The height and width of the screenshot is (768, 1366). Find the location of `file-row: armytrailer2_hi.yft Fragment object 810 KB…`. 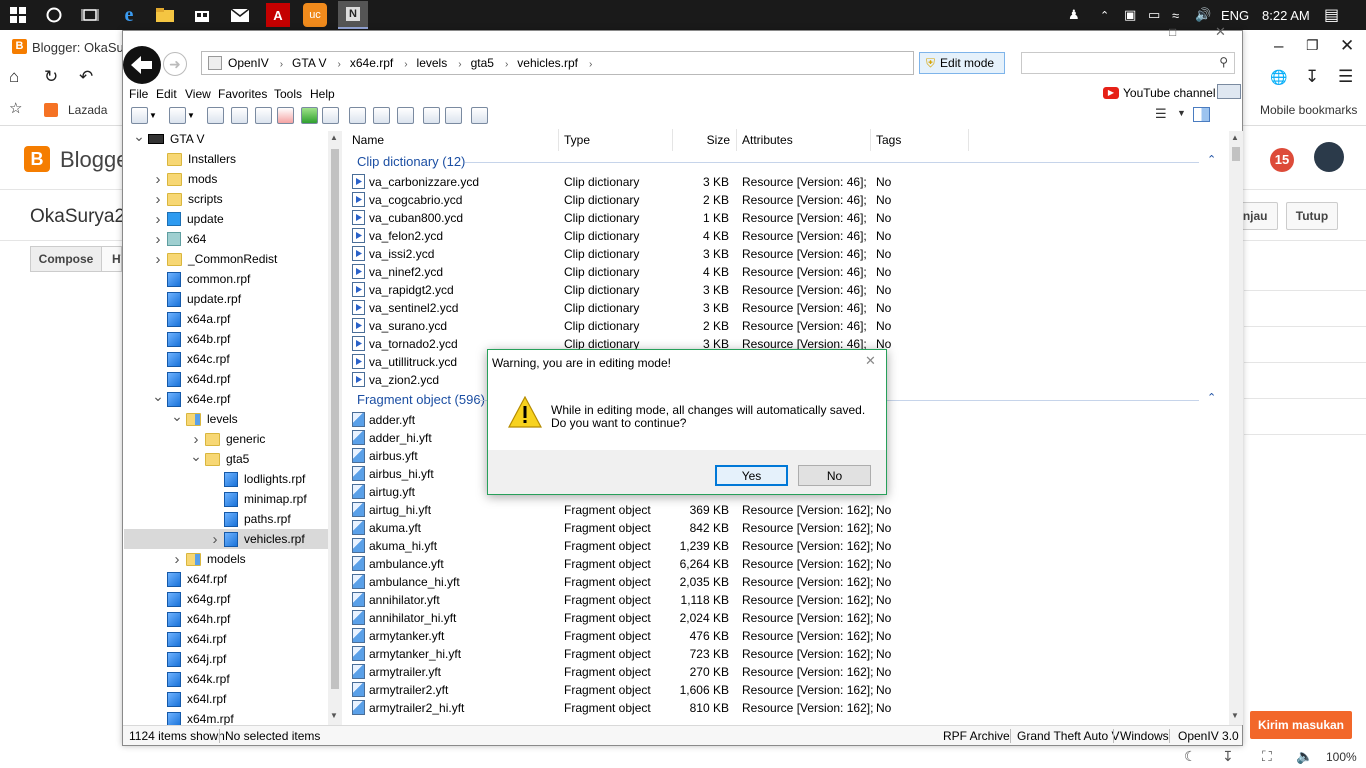

file-row: armytrailer2_hi.yft Fragment object 810 KB… is located at coordinates (787, 708).